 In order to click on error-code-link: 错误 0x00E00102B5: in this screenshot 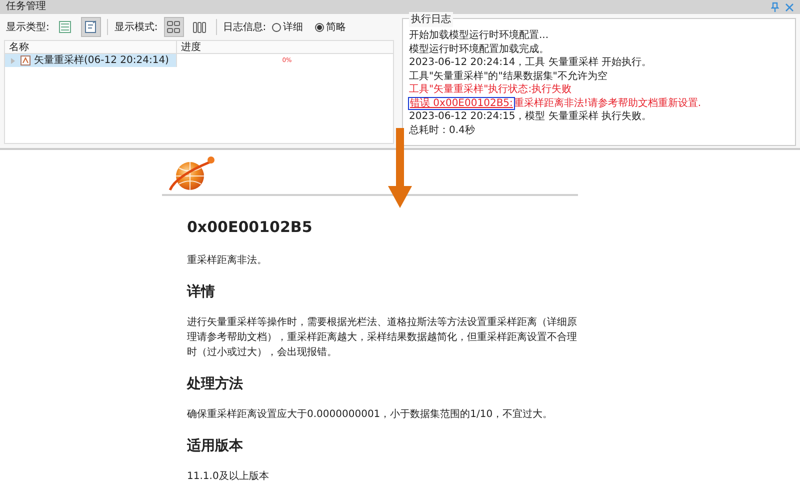, I will do `click(461, 103)`.